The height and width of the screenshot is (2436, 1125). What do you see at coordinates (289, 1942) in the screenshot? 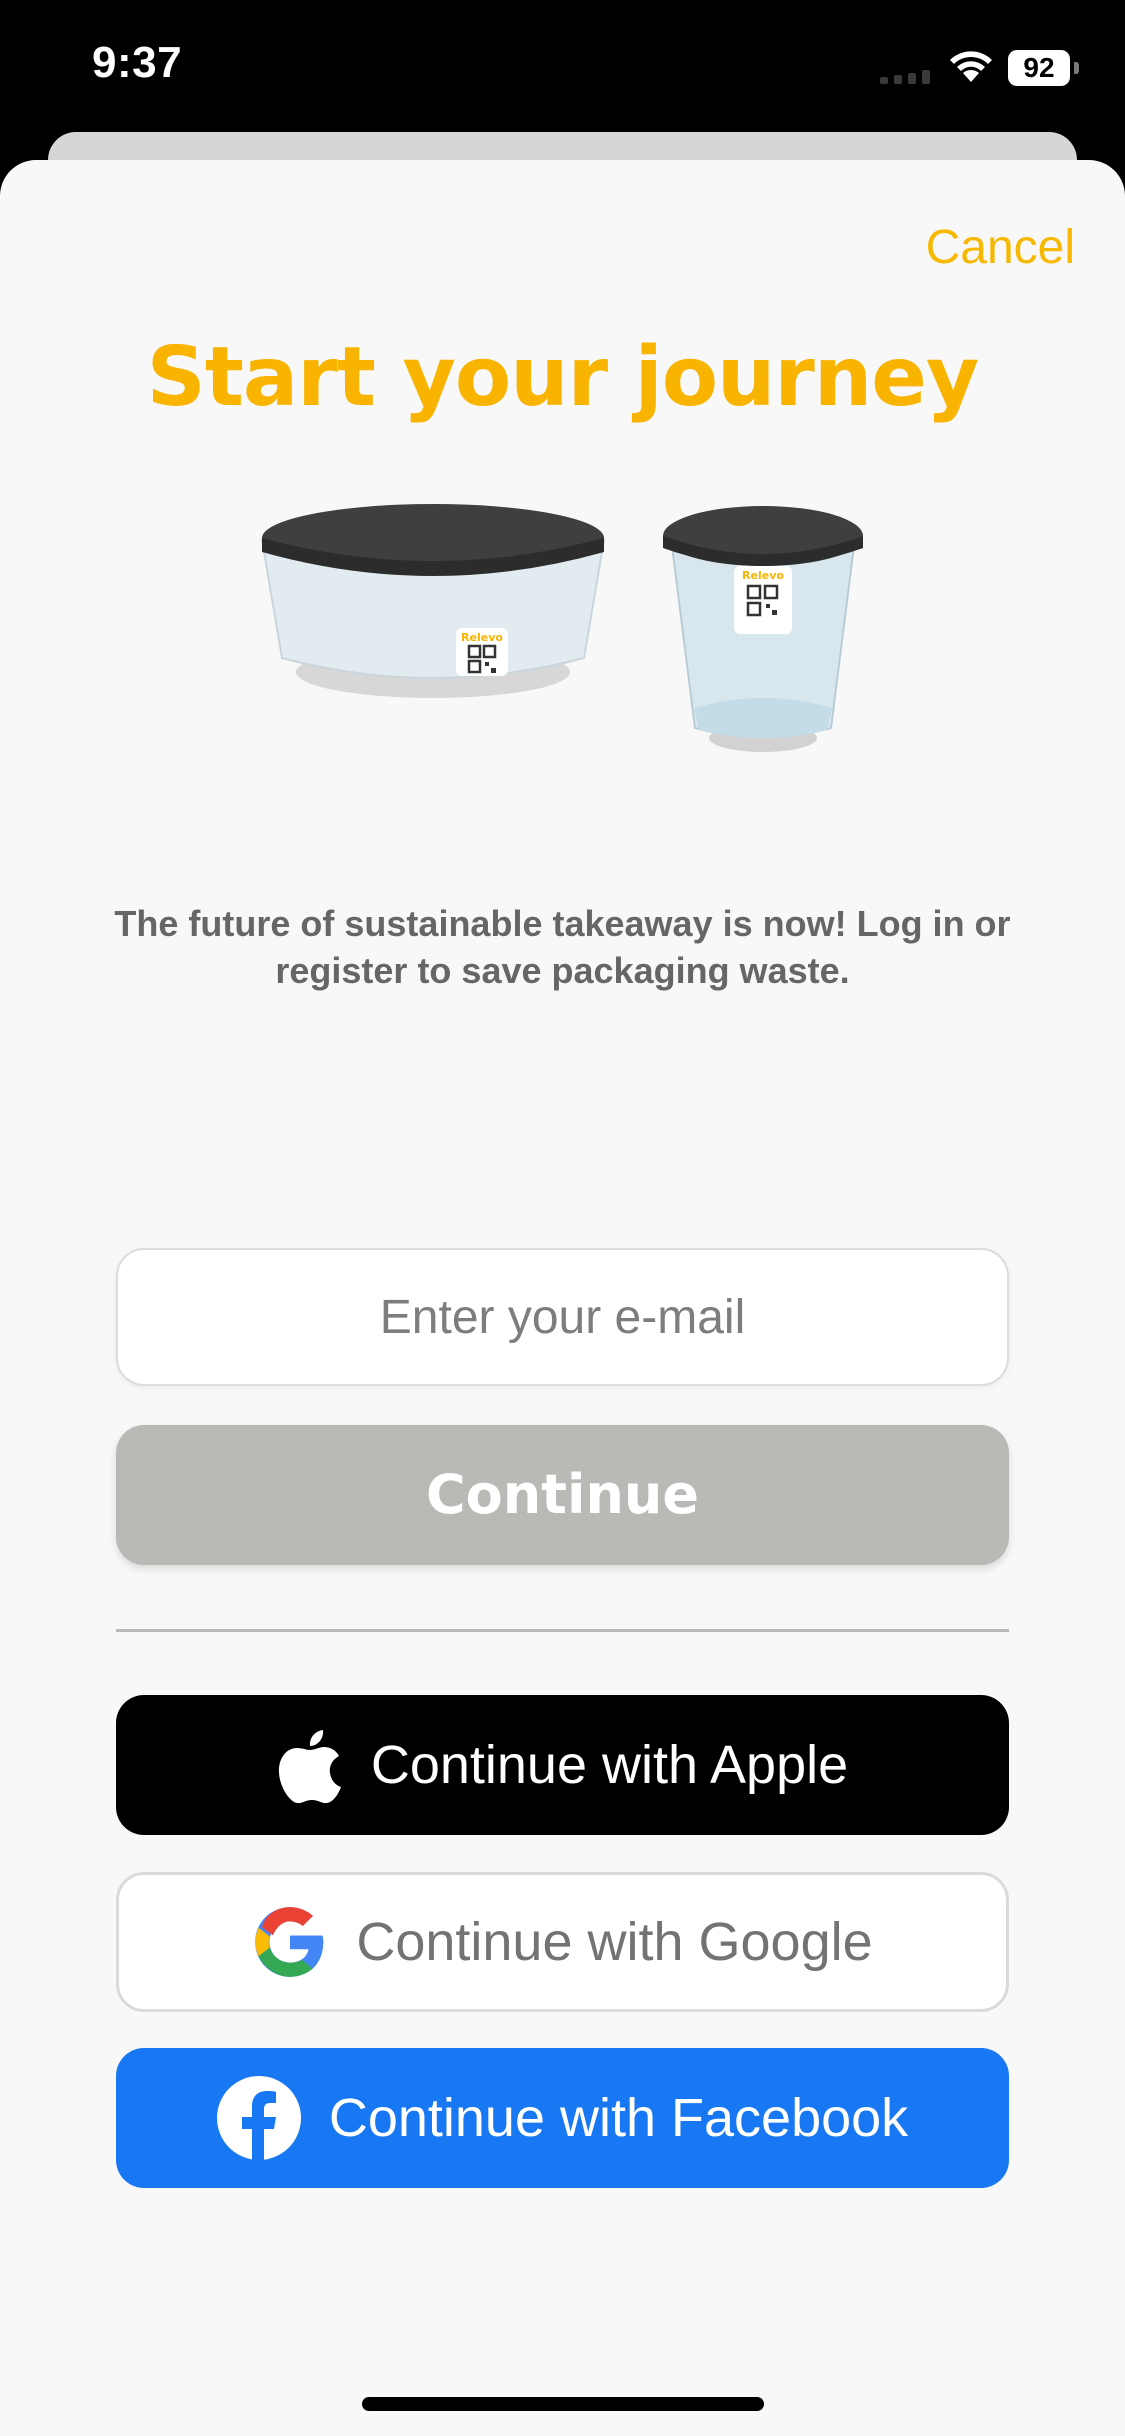
I see `google-icon` at bounding box center [289, 1942].